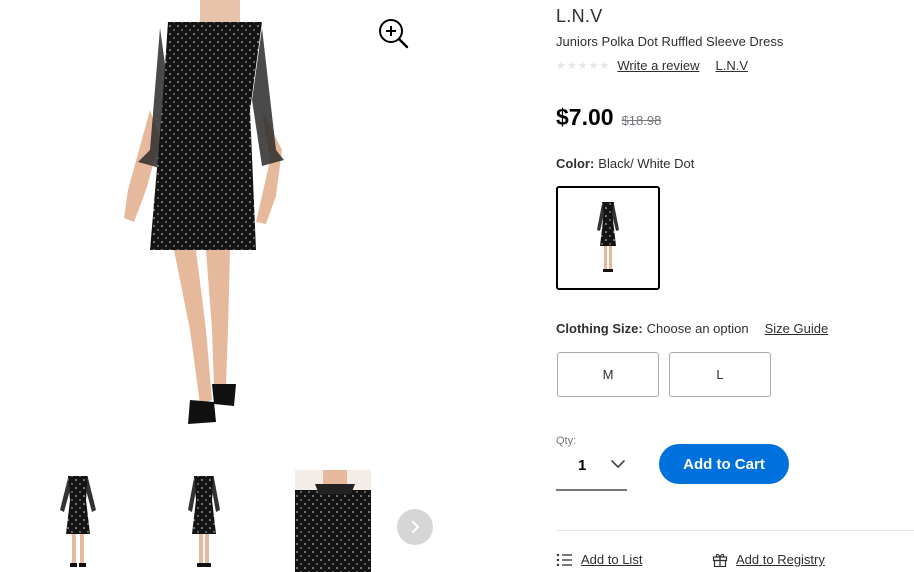 Image resolution: width=914 pixels, height=572 pixels. What do you see at coordinates (797, 328) in the screenshot?
I see `size-guide-link: Size Guide` at bounding box center [797, 328].